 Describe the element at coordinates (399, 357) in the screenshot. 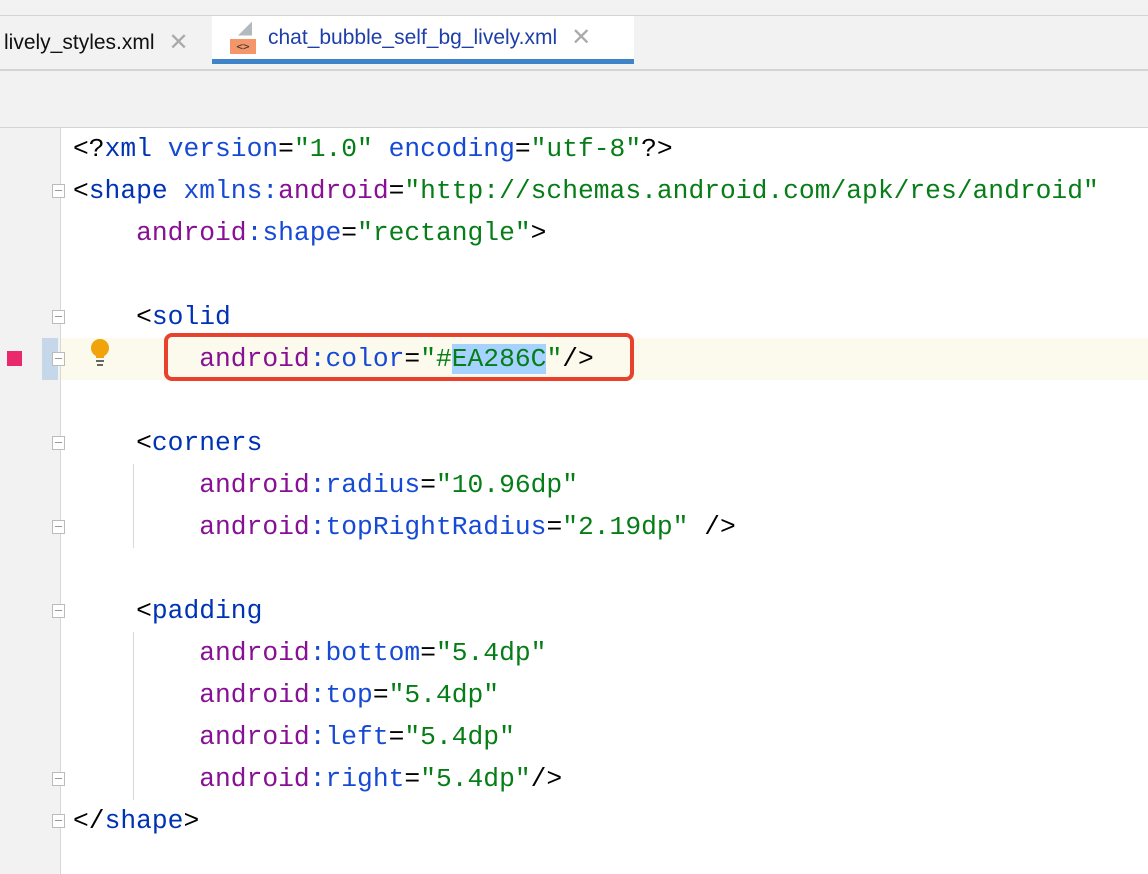

I see `highlight-annotation-box` at that location.